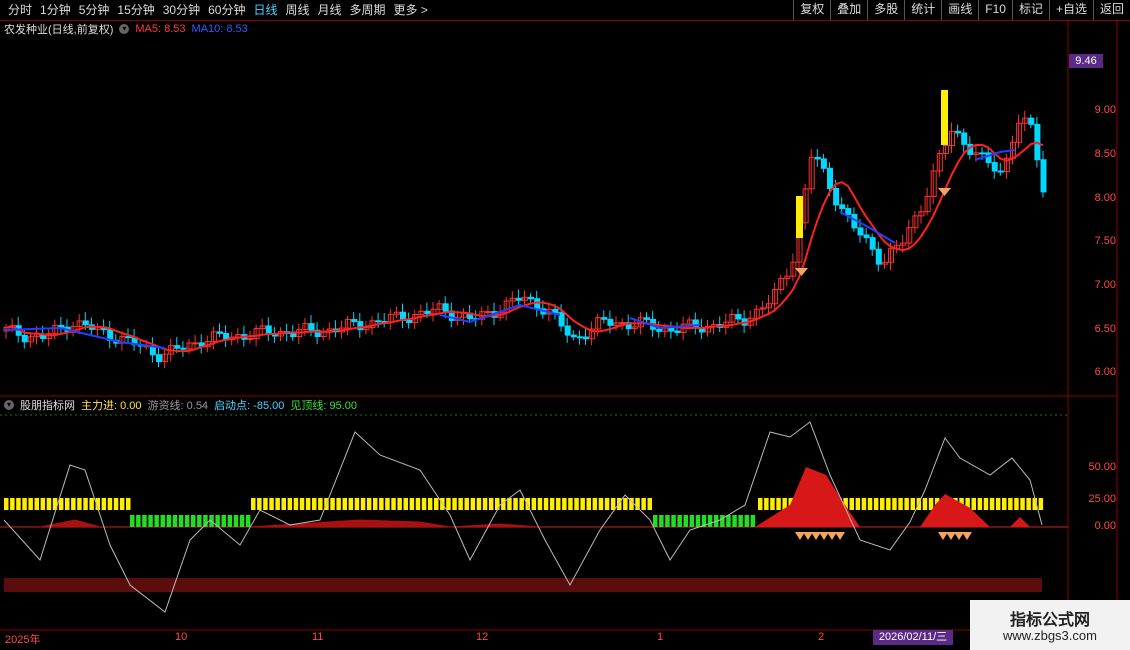 The width and height of the screenshot is (1130, 650). What do you see at coordinates (1086, 61) in the screenshot?
I see `current-price-tag: 9.46` at bounding box center [1086, 61].